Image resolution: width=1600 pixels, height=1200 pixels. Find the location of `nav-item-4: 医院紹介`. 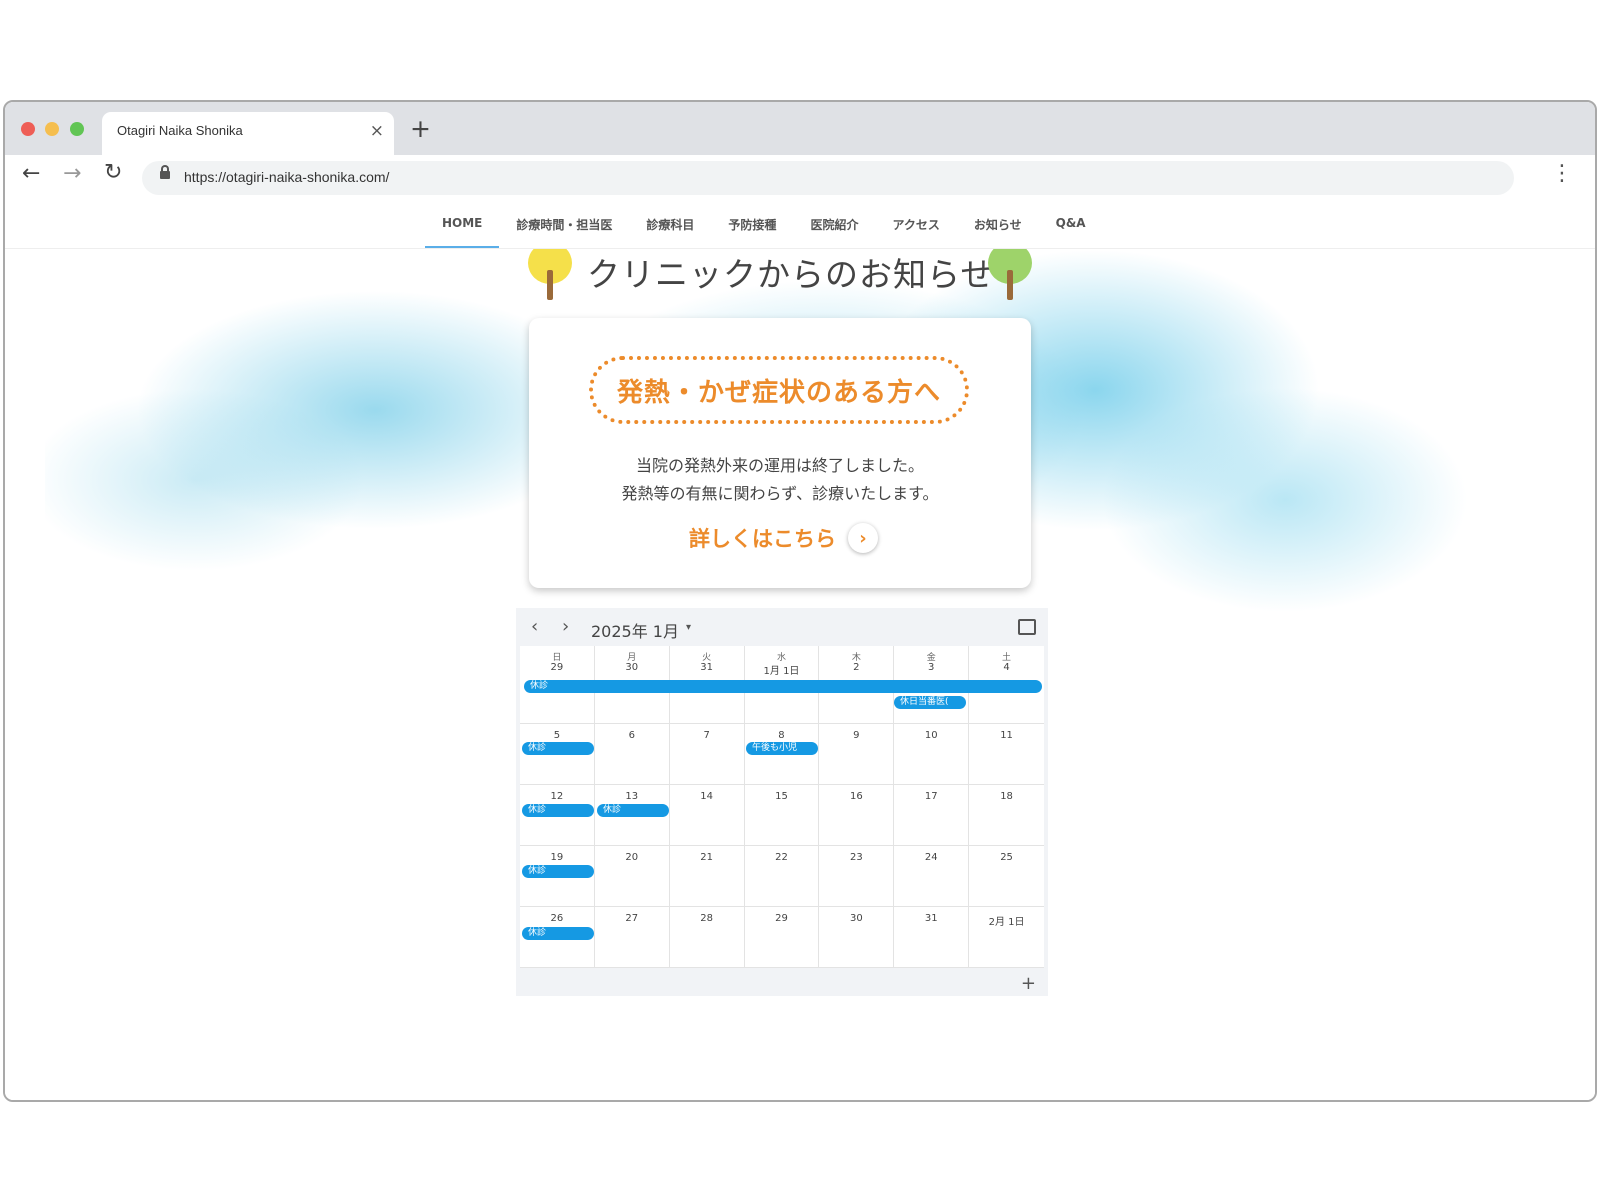

nav-item-4: 医院紹介 is located at coordinates (834, 224).